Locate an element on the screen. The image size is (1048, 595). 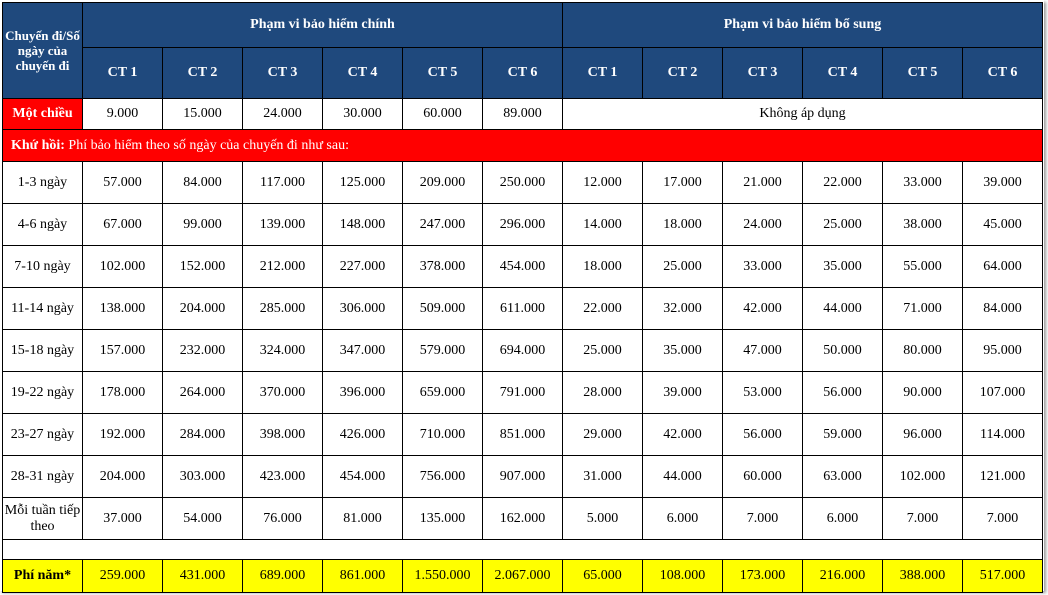
table-cell: 31.000 is located at coordinates (602, 476).